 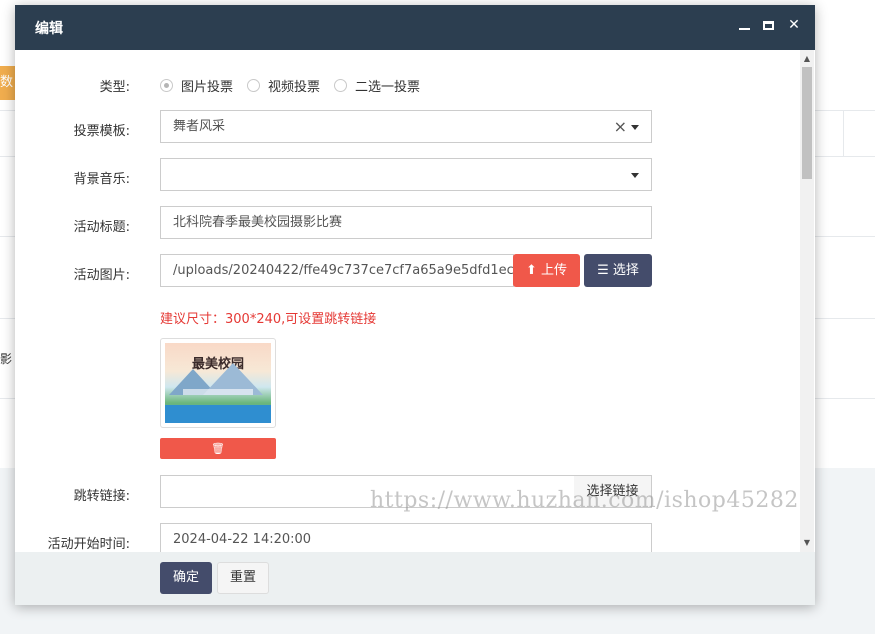 What do you see at coordinates (101, 227) in the screenshot?
I see `title-label: 活动标题:` at bounding box center [101, 227].